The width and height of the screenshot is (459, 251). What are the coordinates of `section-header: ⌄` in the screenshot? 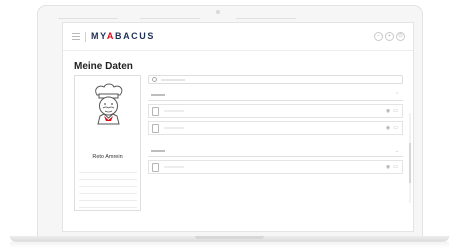 It's located at (275, 152).